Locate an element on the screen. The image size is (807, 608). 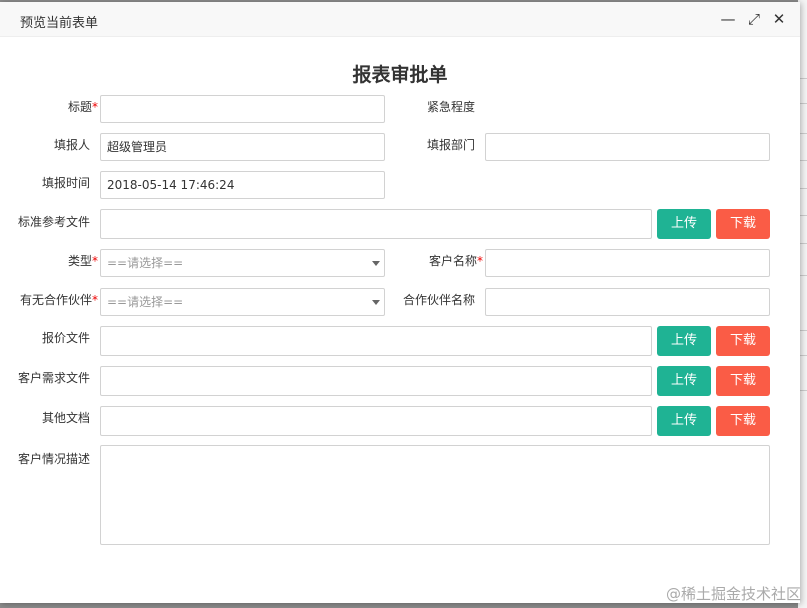
has-partner-select: ==请选择== is located at coordinates (242, 302).